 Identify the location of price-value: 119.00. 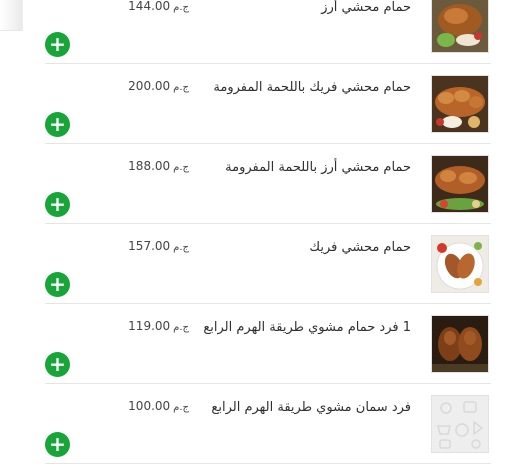
(149, 326).